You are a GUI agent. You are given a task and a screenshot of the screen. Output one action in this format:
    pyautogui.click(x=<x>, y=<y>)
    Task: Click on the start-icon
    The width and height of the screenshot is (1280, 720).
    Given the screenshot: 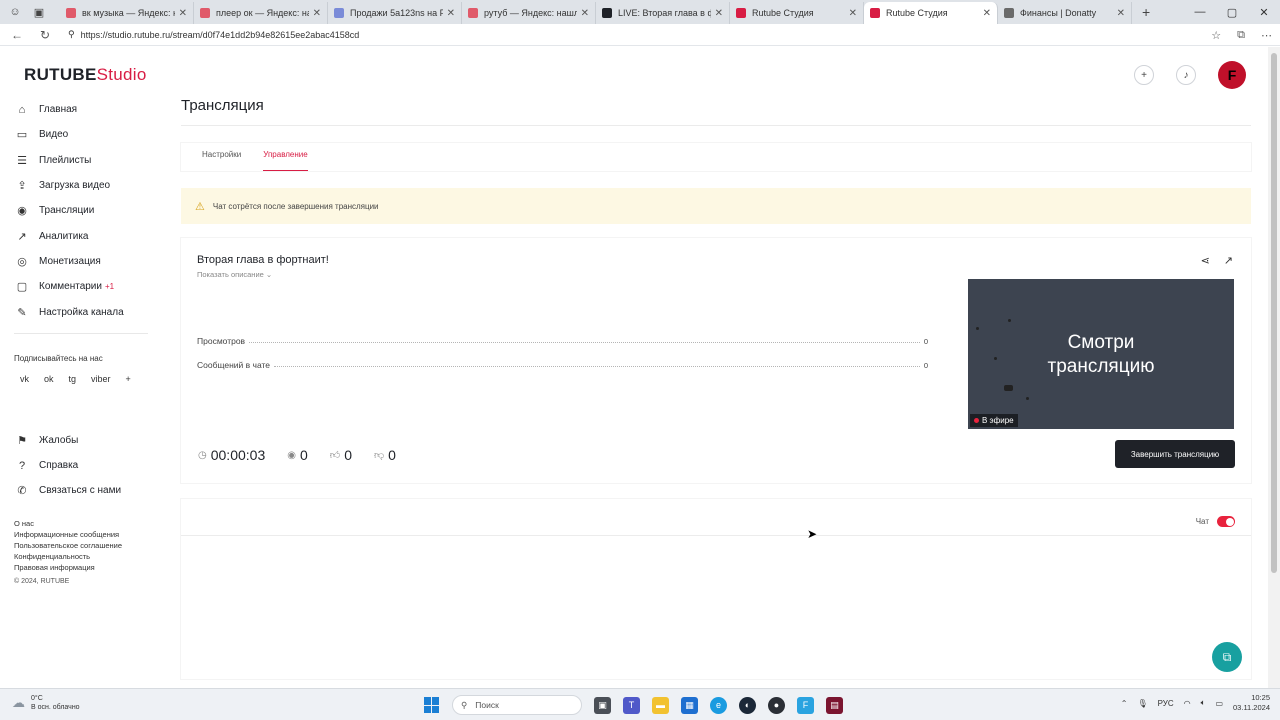 What is the action you would take?
    pyautogui.click(x=432, y=705)
    